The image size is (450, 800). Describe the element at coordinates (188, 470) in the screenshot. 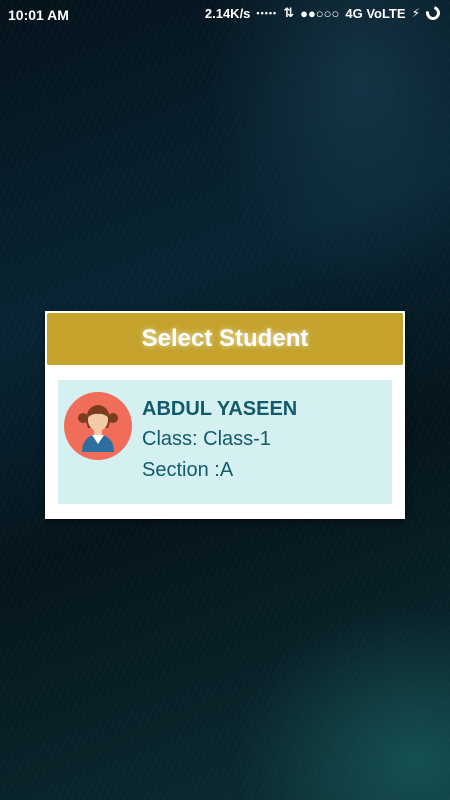

I see `student-section: Section :A` at that location.